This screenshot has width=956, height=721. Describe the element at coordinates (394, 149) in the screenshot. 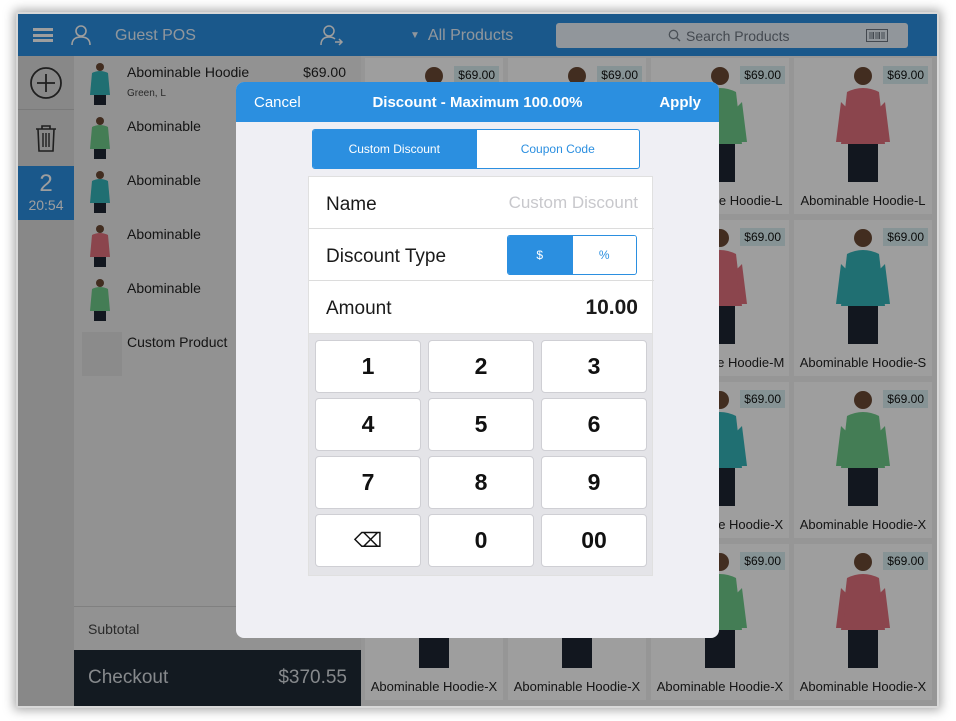

I see `tab-custom-discount: Custom Discount` at that location.